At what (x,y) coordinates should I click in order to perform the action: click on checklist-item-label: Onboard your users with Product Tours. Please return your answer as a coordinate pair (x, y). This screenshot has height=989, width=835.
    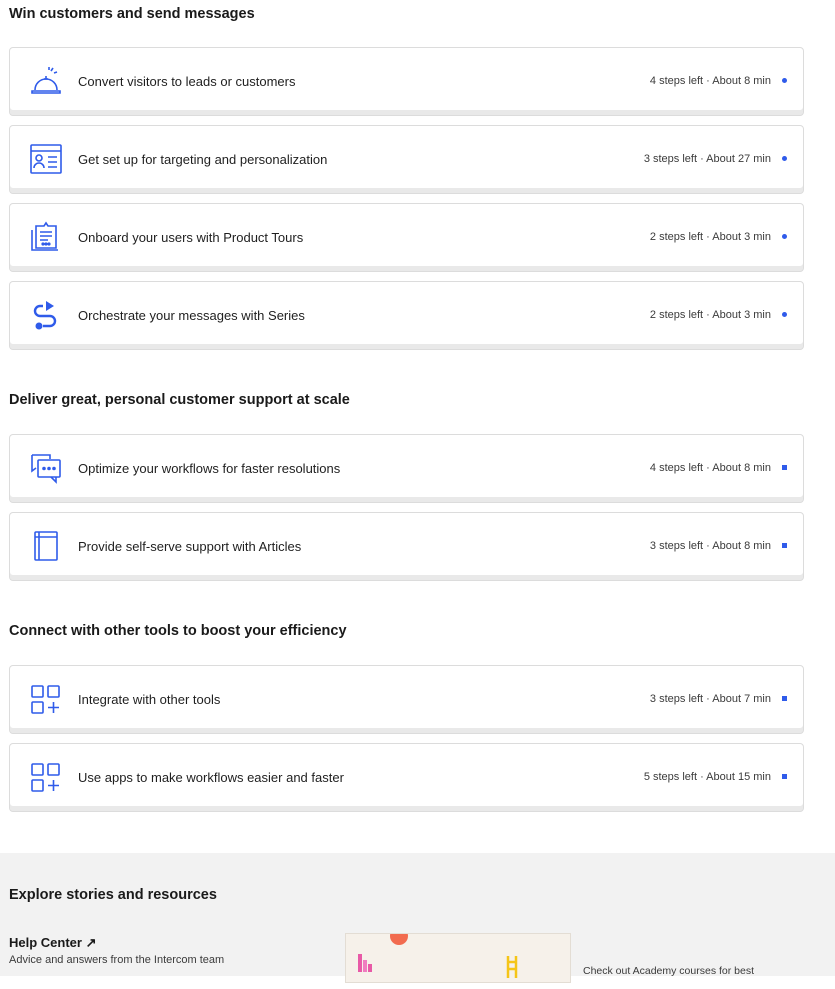
    Looking at the image, I should click on (191, 237).